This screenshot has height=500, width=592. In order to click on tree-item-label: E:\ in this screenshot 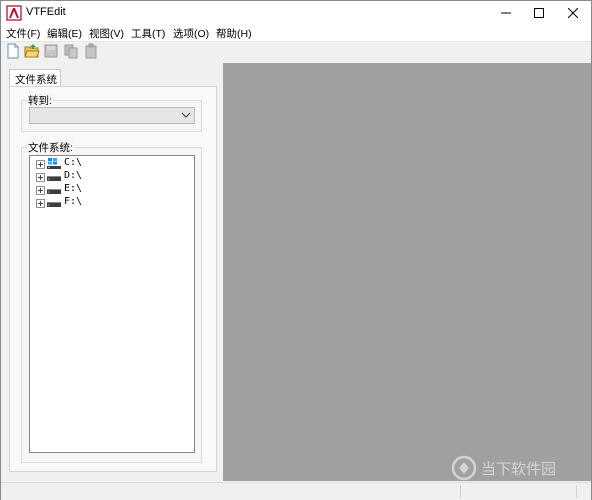, I will do `click(73, 188)`.